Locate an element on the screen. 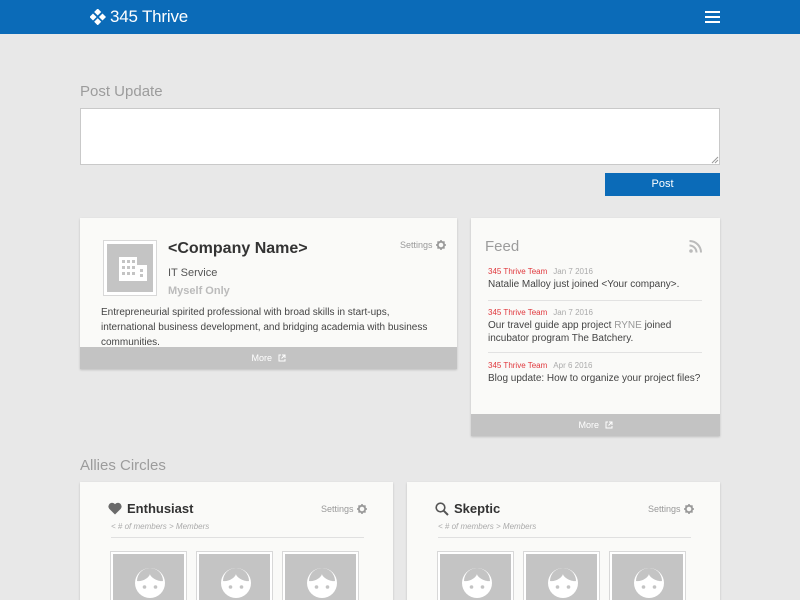  rss-icon is located at coordinates (695, 246).